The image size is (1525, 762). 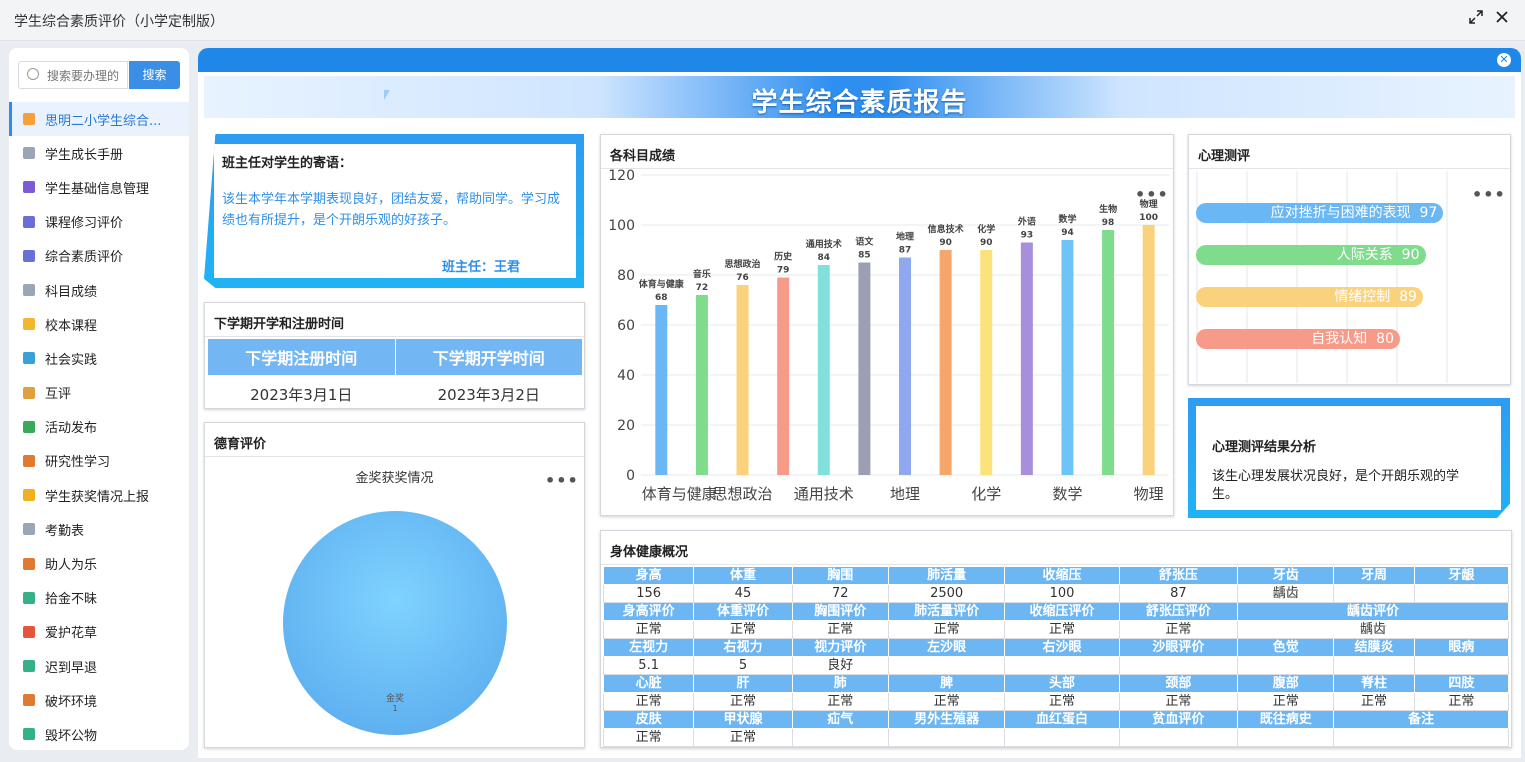 What do you see at coordinates (1056, 647) in the screenshot?
I see `health-row: 左视力 右视力 视力评价 左沙眼 右沙眼 沙眼评价 色觉 结膜炎 眼病` at bounding box center [1056, 647].